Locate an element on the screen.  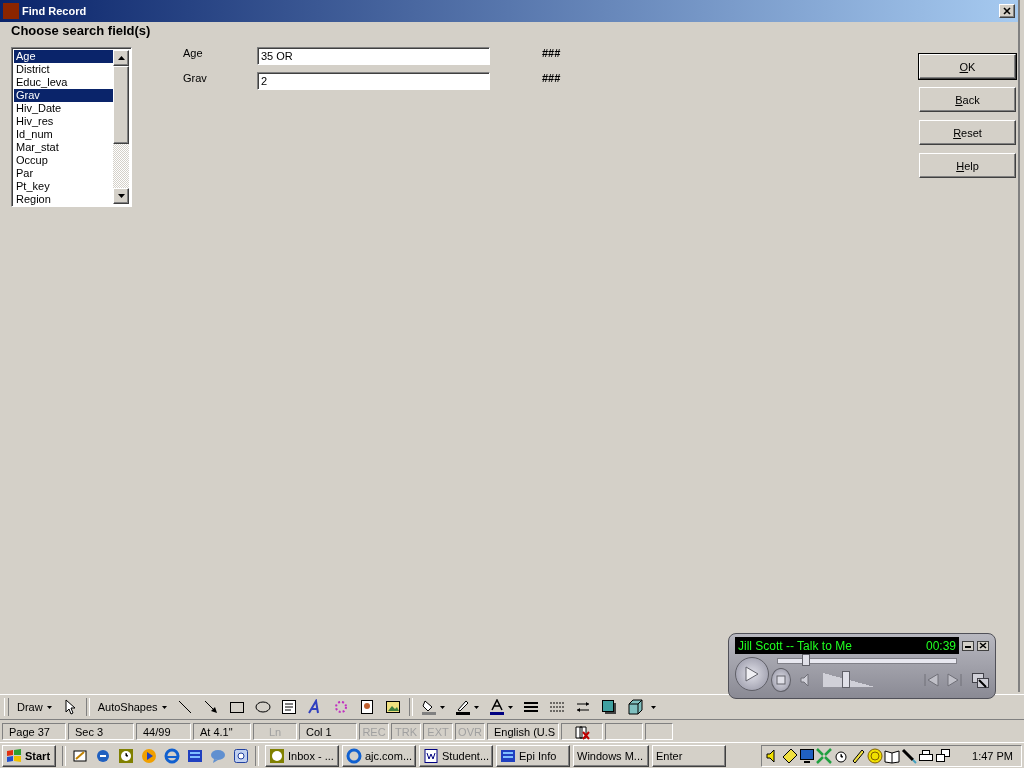
monitor-icon is located at coordinates (807, 755).